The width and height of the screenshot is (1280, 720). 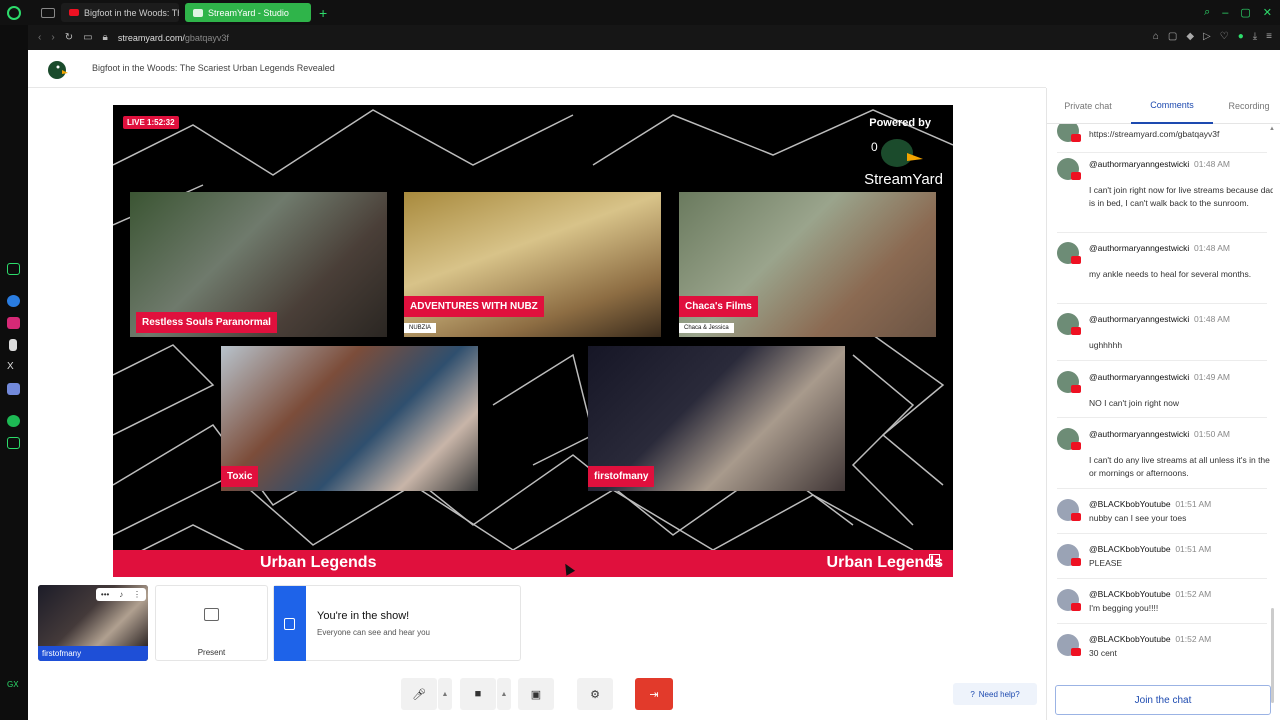 I want to click on chevron-up-icon: ▲, so click(x=504, y=694).